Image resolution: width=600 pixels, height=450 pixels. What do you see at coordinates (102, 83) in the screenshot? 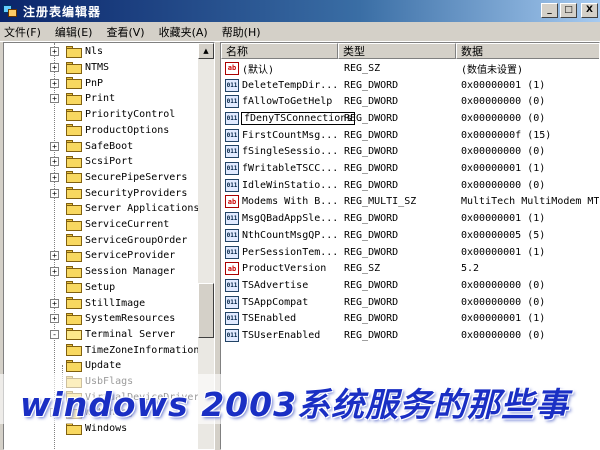
I see `tree-item: + PnP` at bounding box center [102, 83].